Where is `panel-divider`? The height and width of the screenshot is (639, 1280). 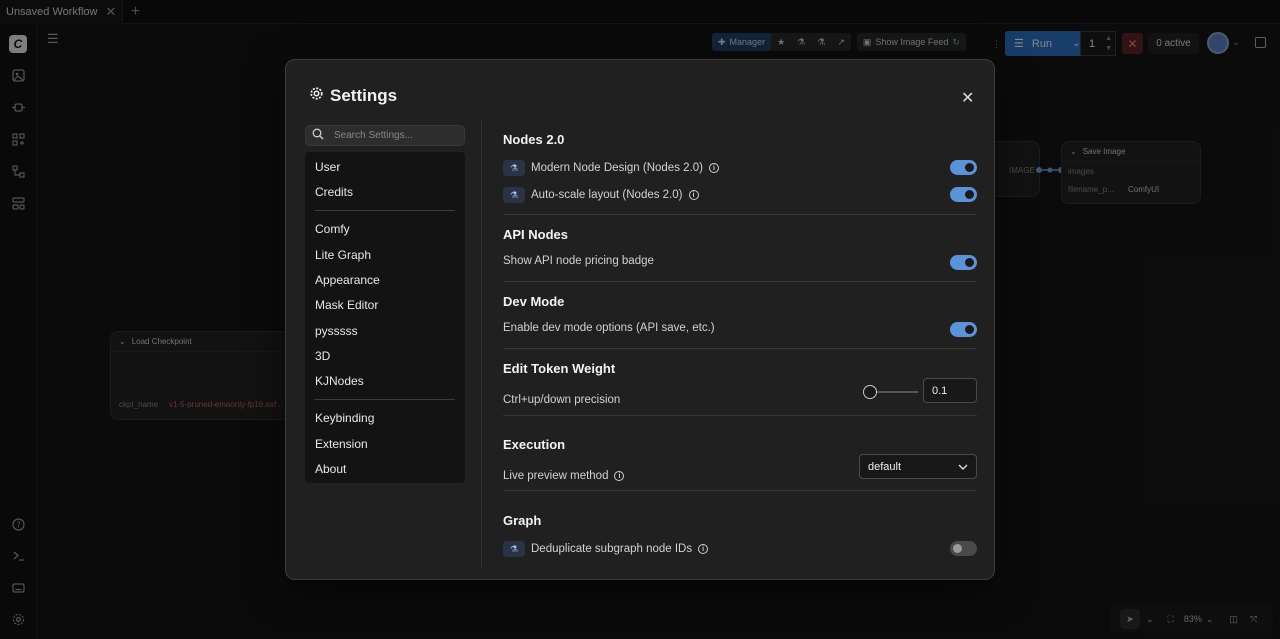
panel-divider is located at coordinates (481, 343).